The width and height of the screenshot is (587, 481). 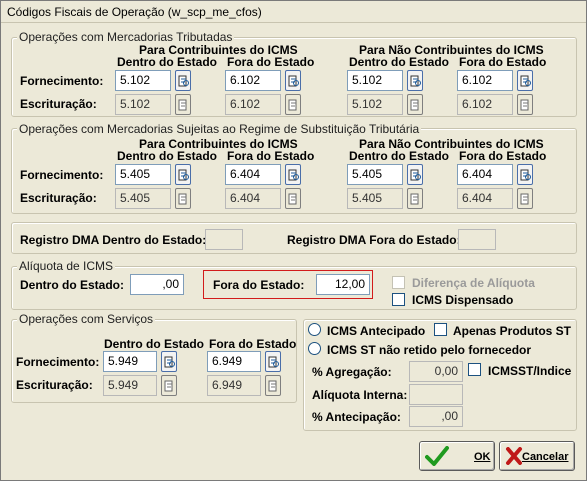 What do you see at coordinates (234, 385) in the screenshot?
I see `serv-escr-fora-field: 6.949` at bounding box center [234, 385].